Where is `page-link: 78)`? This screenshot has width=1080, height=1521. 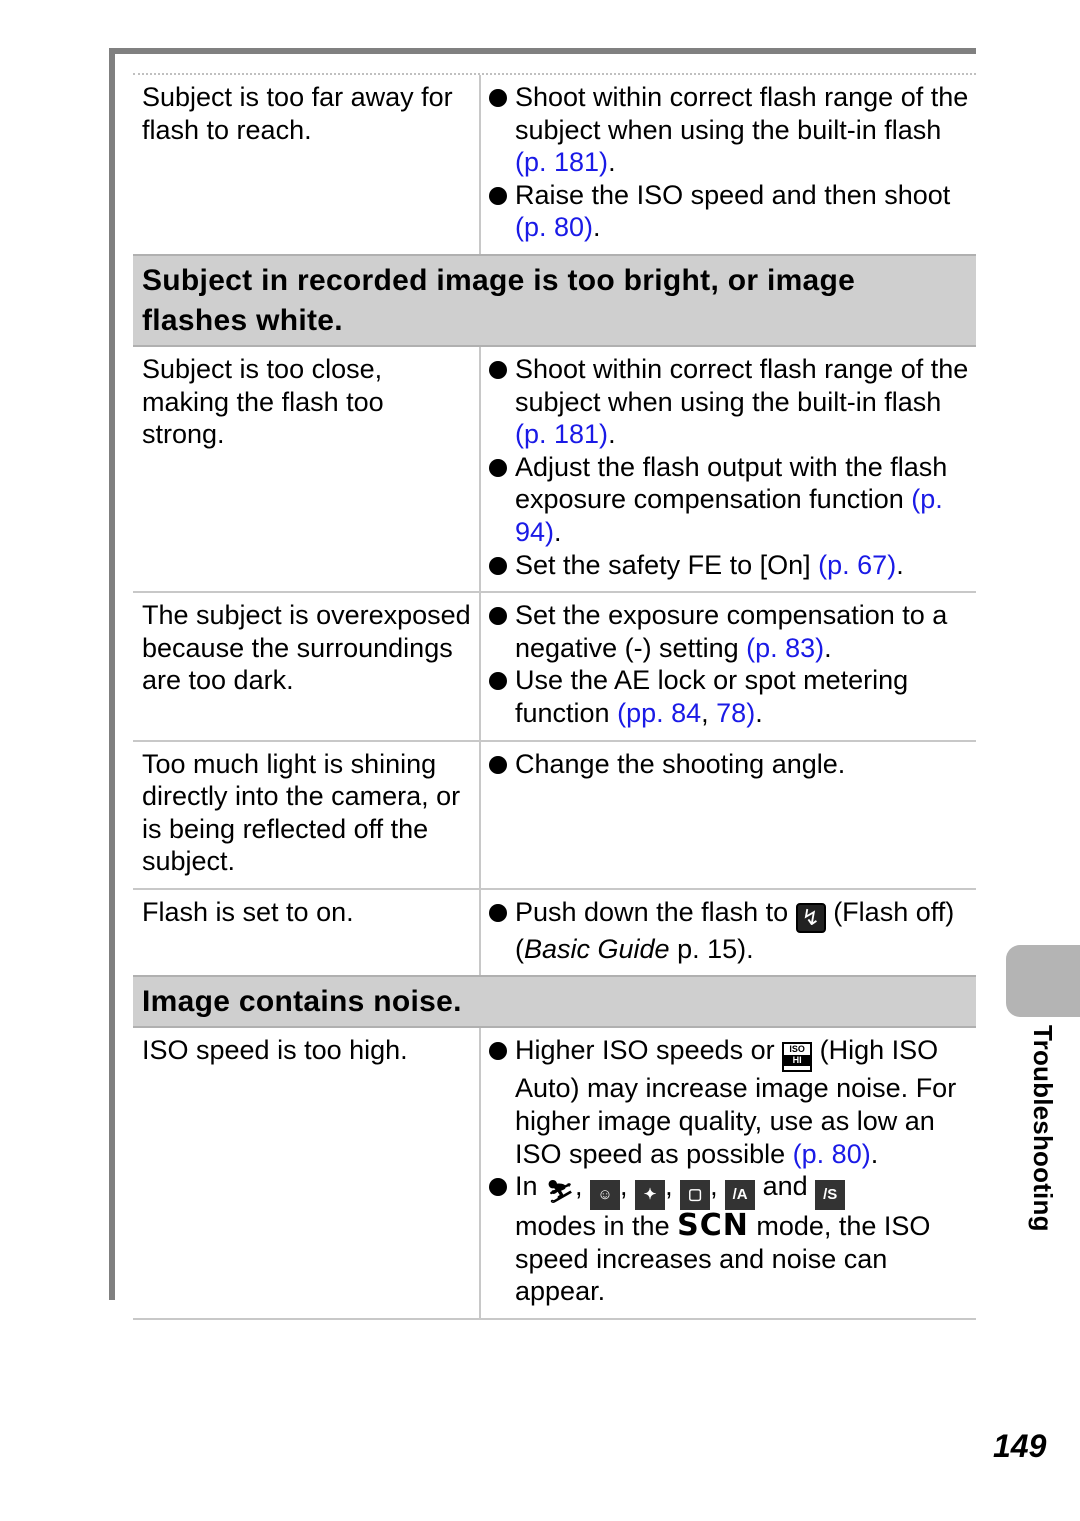 page-link: 78) is located at coordinates (735, 713).